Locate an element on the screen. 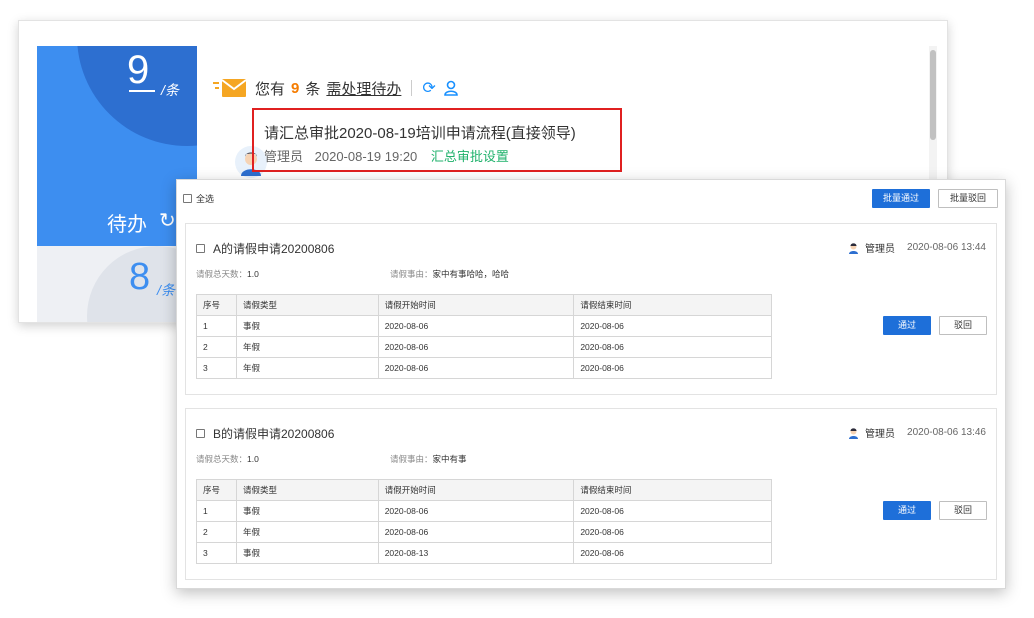 The height and width of the screenshot is (618, 1034). pending-unit: /条 is located at coordinates (170, 90).